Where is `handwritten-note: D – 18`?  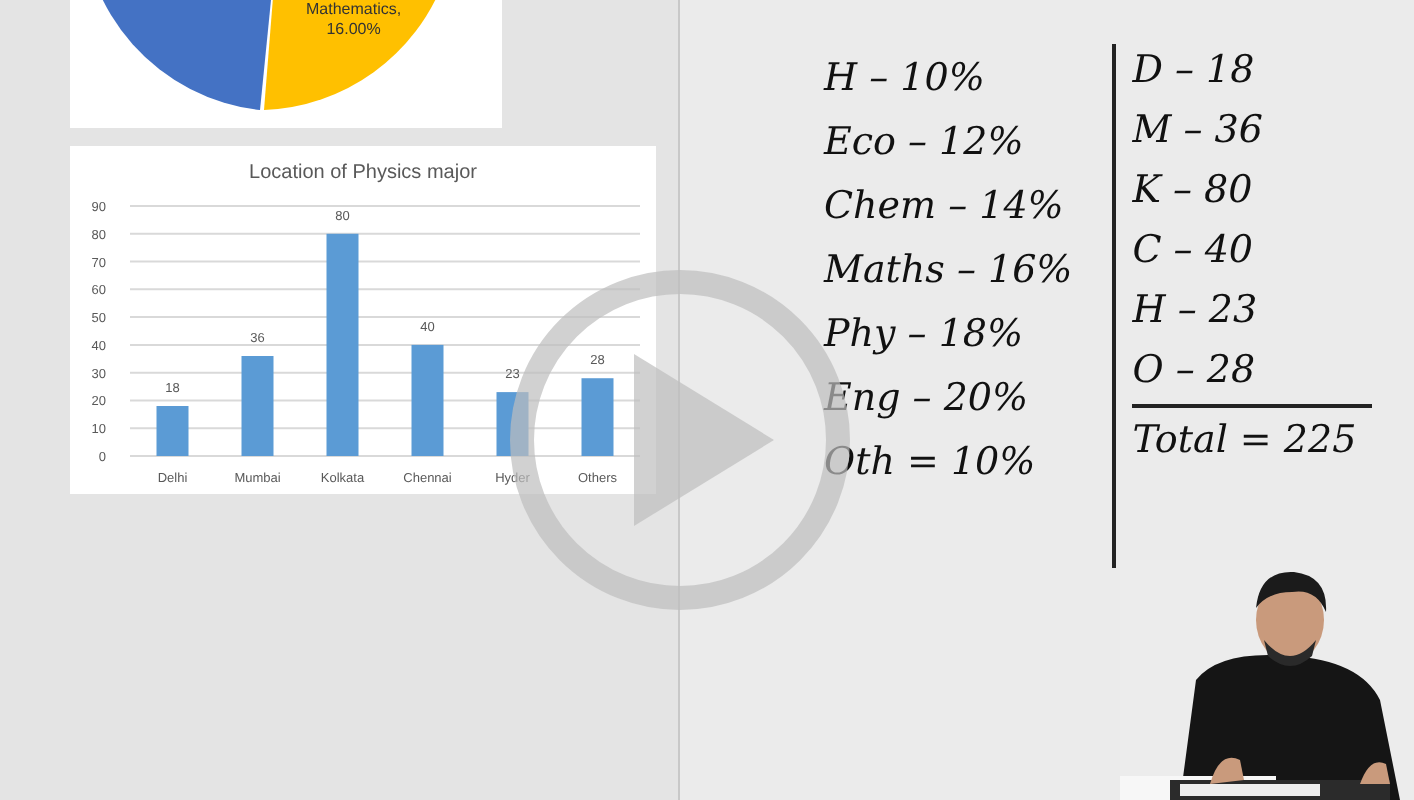 handwritten-note: D – 18 is located at coordinates (1193, 71).